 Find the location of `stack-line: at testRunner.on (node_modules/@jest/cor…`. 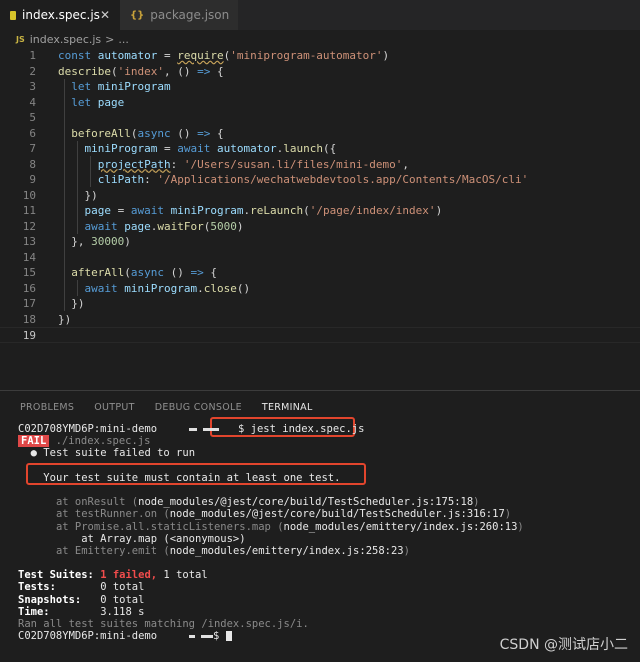

stack-line: at testRunner.on (node_modules/@jest/cor… is located at coordinates (283, 514).